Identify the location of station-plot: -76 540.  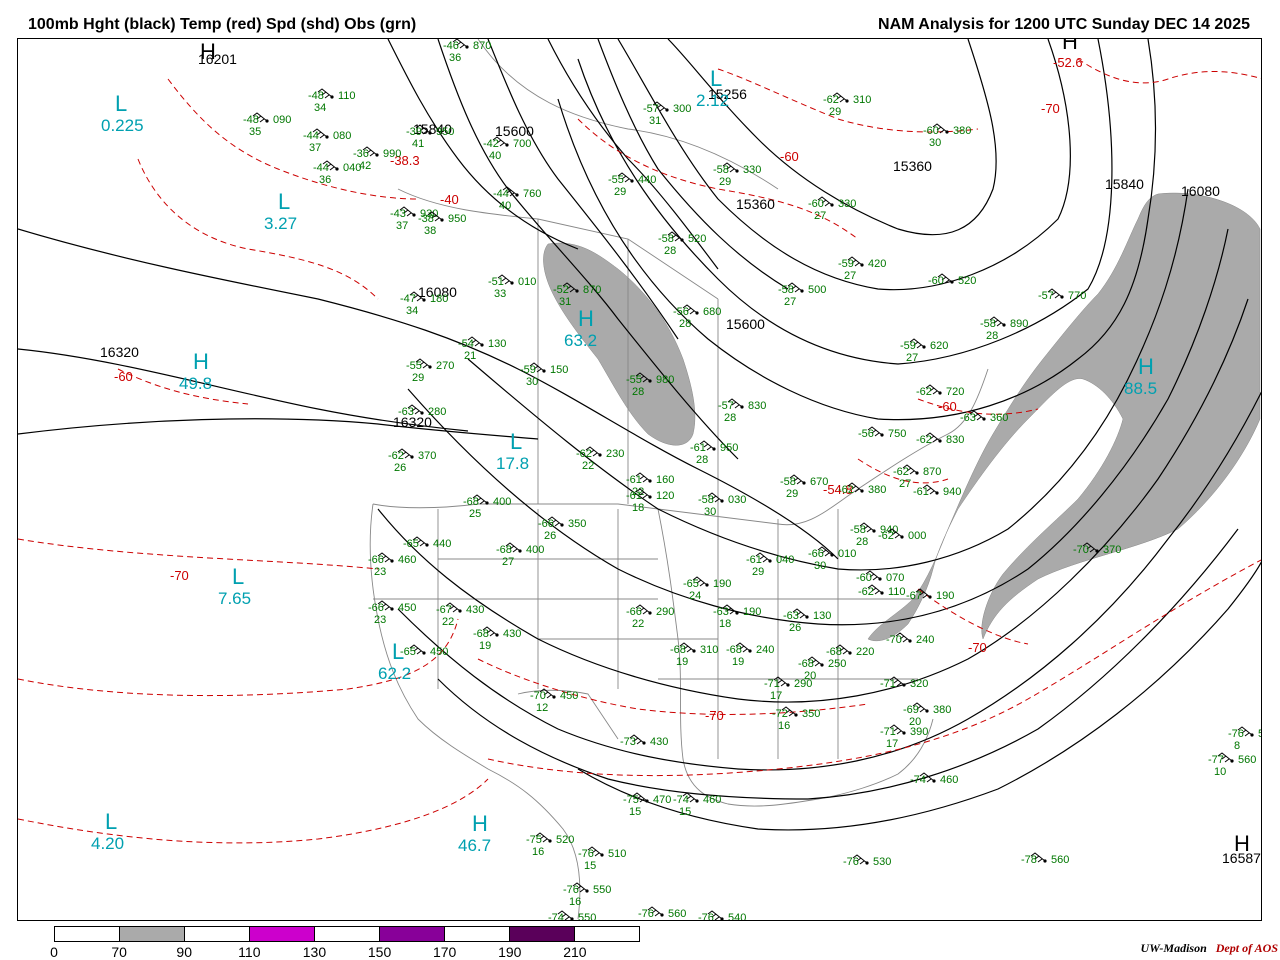
(722, 915).